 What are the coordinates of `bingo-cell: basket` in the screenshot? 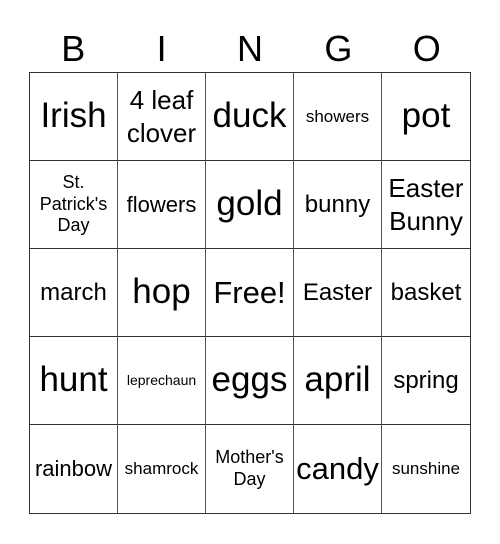 It's located at (426, 293).